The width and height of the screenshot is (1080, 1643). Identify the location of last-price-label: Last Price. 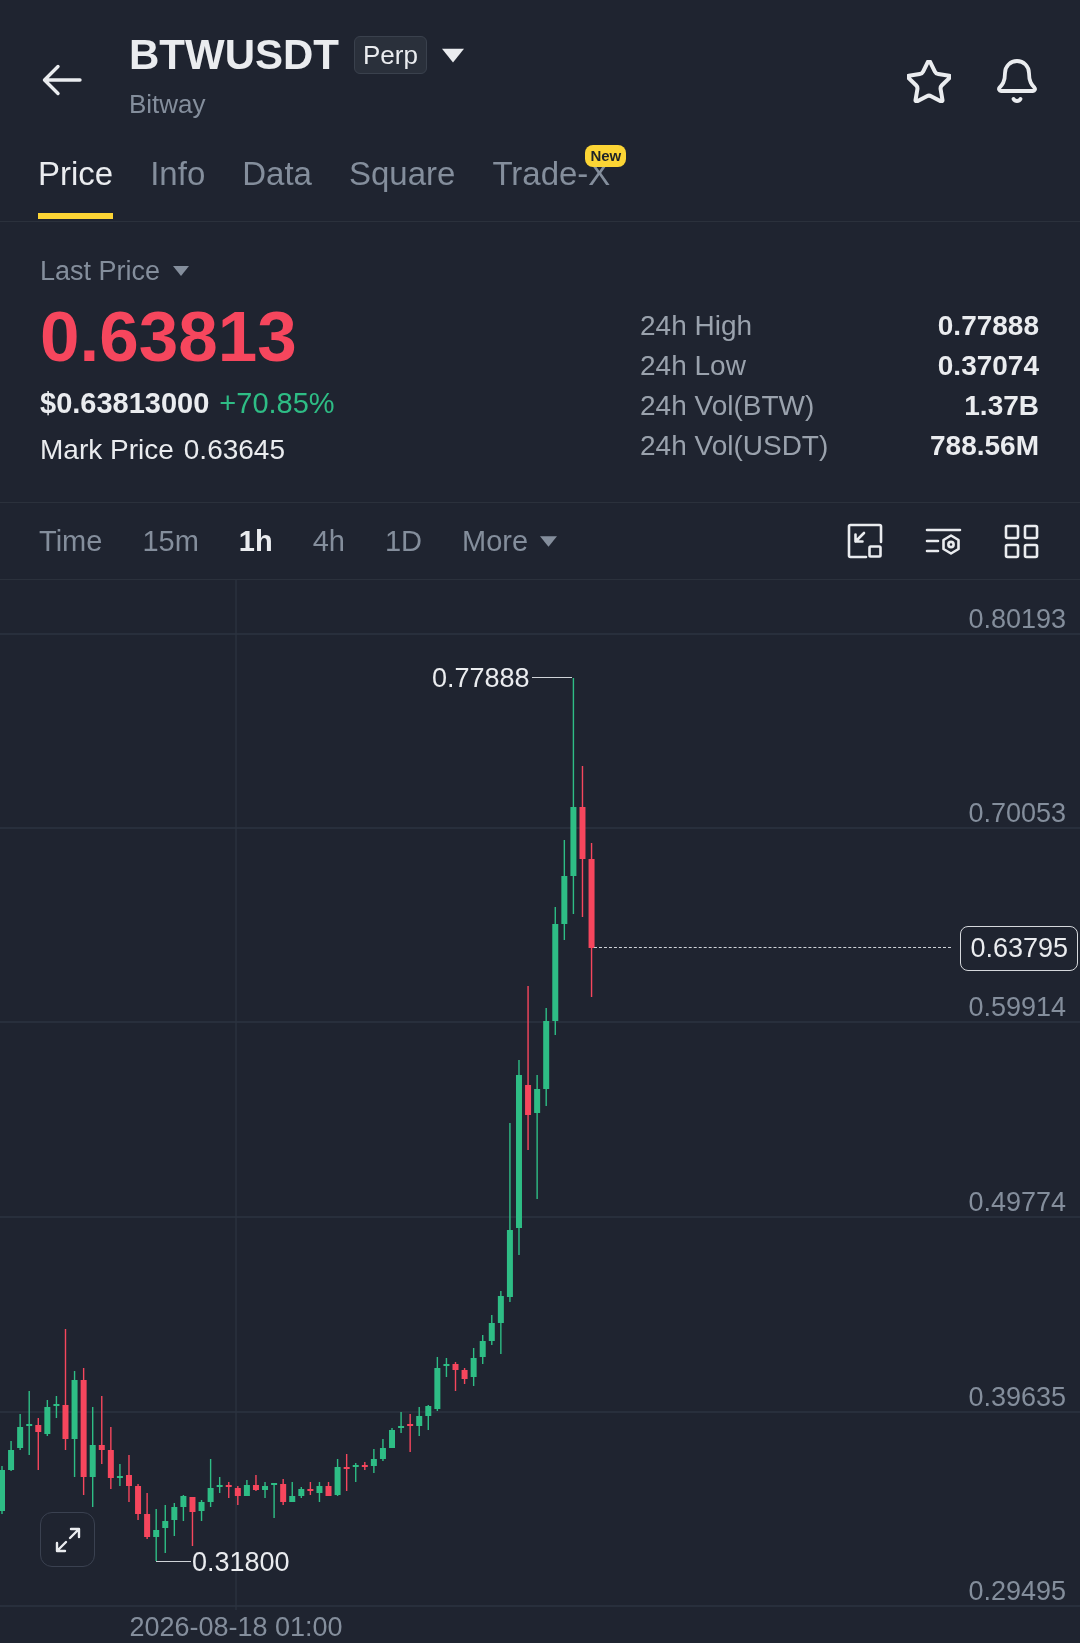
(100, 271).